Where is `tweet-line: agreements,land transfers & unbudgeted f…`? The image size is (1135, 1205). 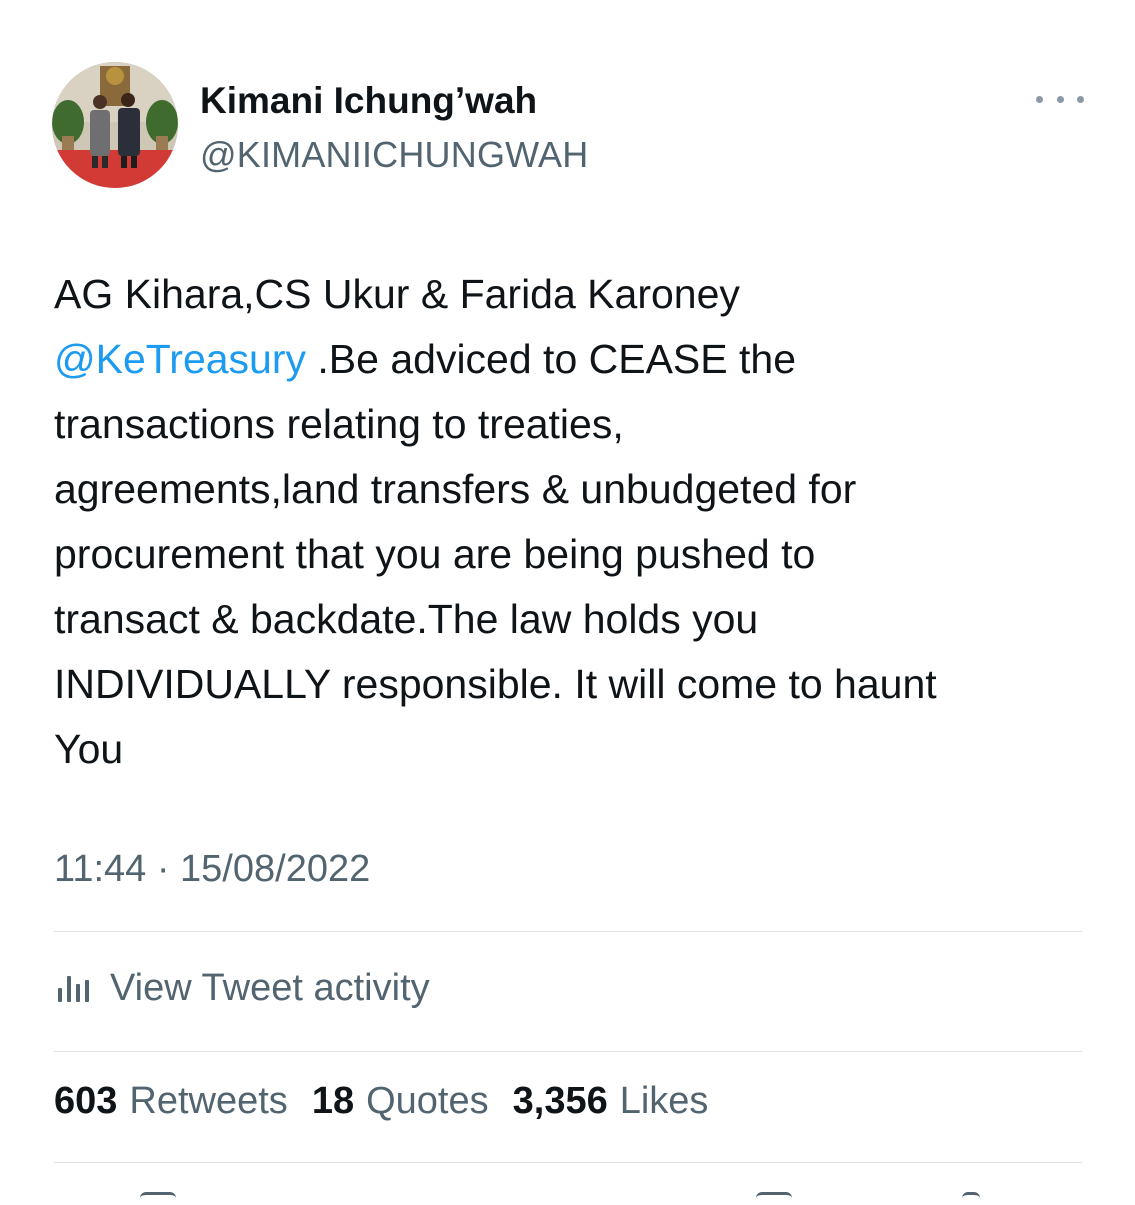
tweet-line: agreements,land transfers & unbudgeted f… is located at coordinates (455, 489).